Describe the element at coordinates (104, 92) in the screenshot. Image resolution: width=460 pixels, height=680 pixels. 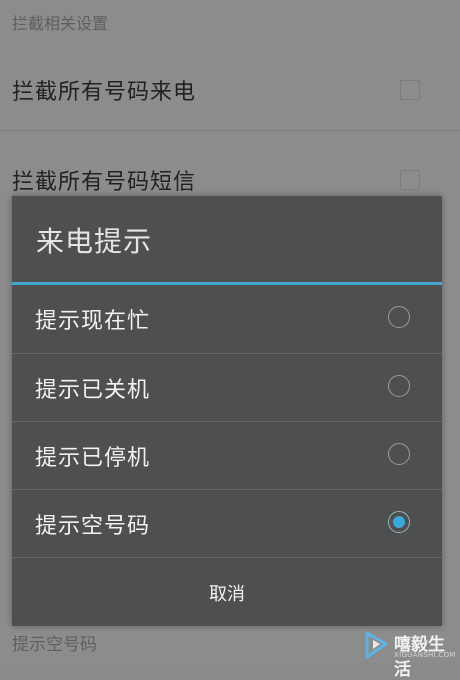
I see `setting-label: 拦截所有号码来电` at that location.